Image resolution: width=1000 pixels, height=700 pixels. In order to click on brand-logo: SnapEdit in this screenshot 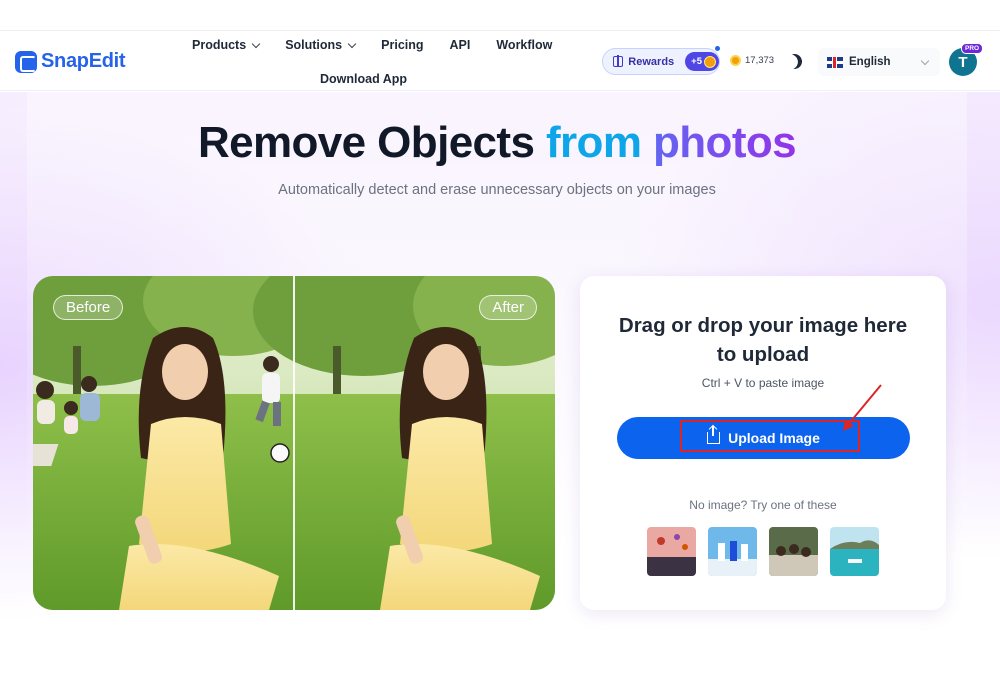, I will do `click(70, 61)`.